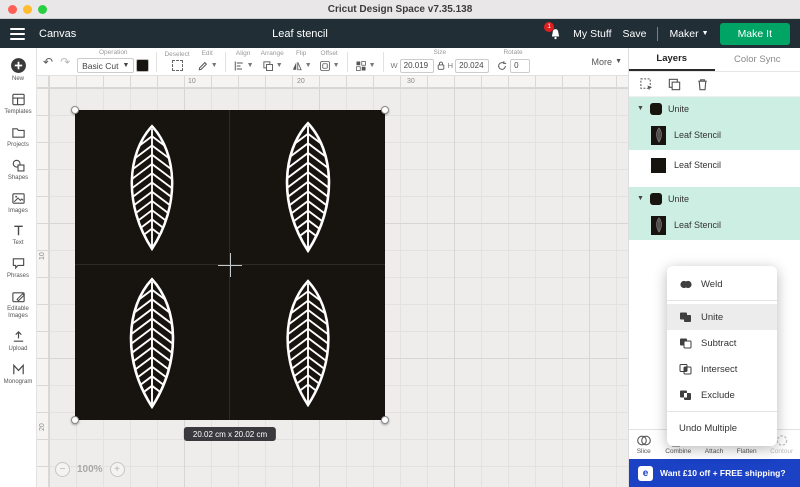  Describe the element at coordinates (18, 341) in the screenshot. I see `sidebar-item-upload: Upload` at that location.